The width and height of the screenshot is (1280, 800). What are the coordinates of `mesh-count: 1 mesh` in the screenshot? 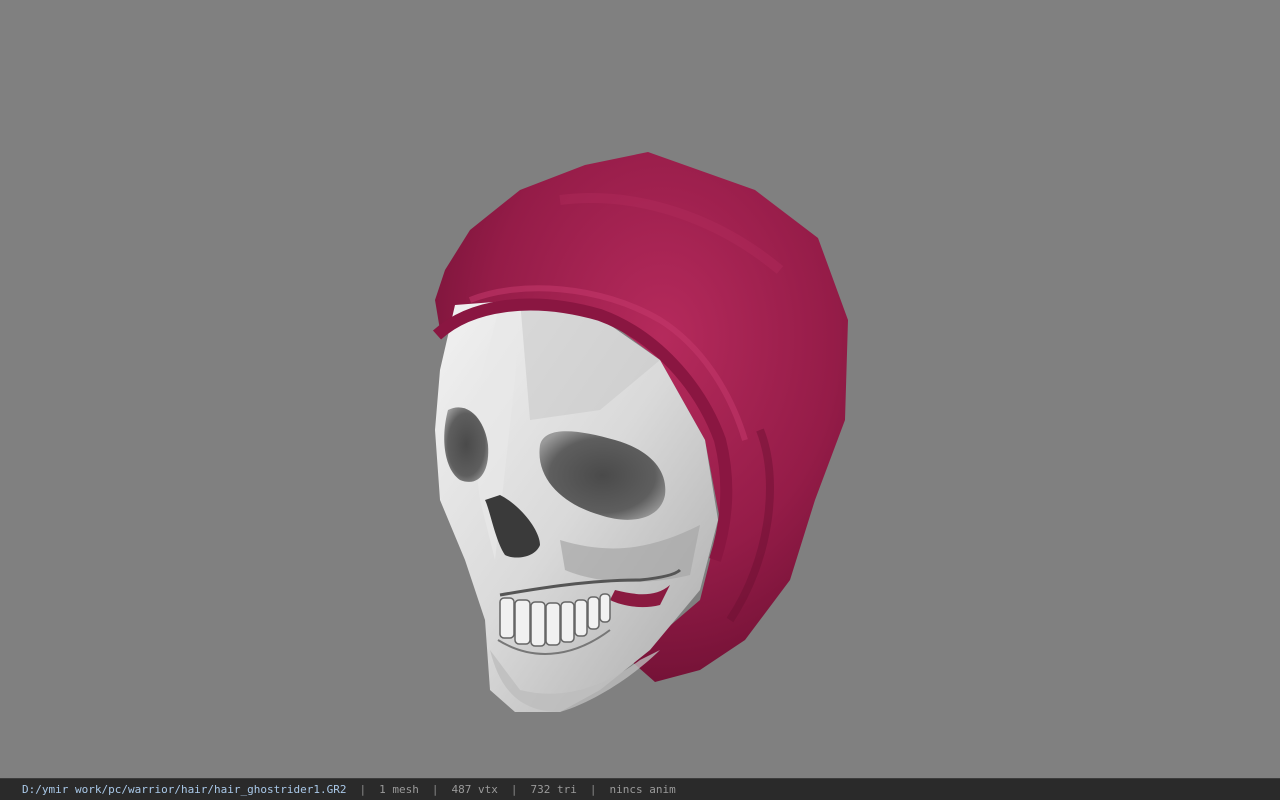 It's located at (399, 789).